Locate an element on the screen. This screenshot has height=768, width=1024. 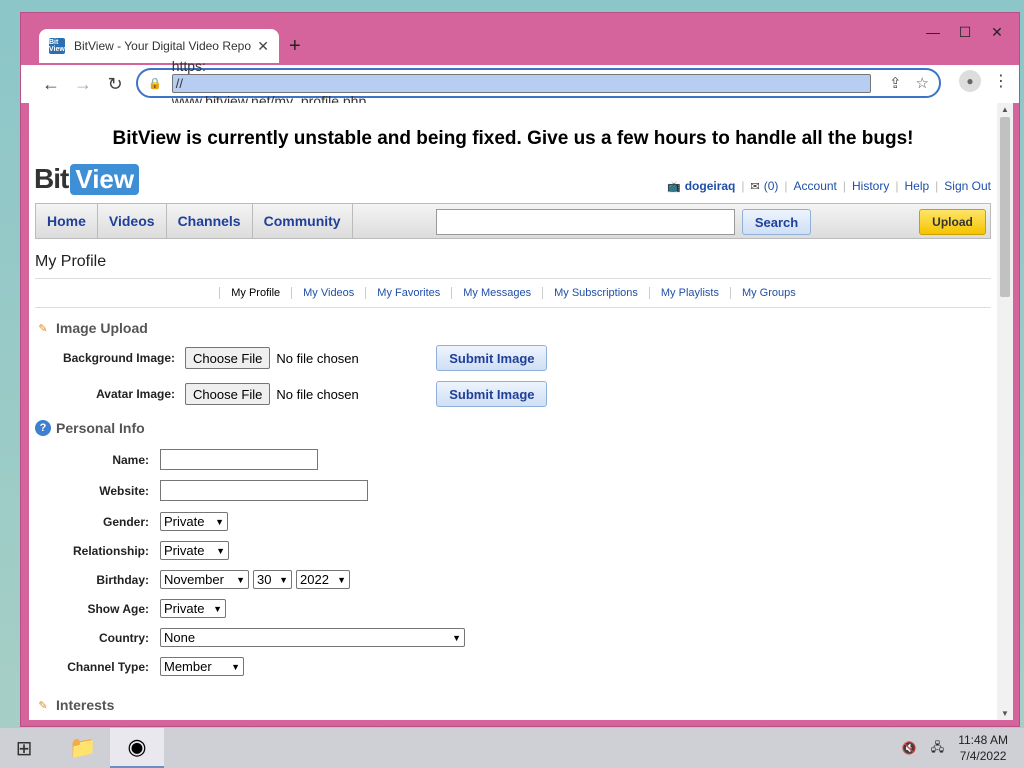
channel-type-label: Channel Type: is located at coordinates (108, 666).